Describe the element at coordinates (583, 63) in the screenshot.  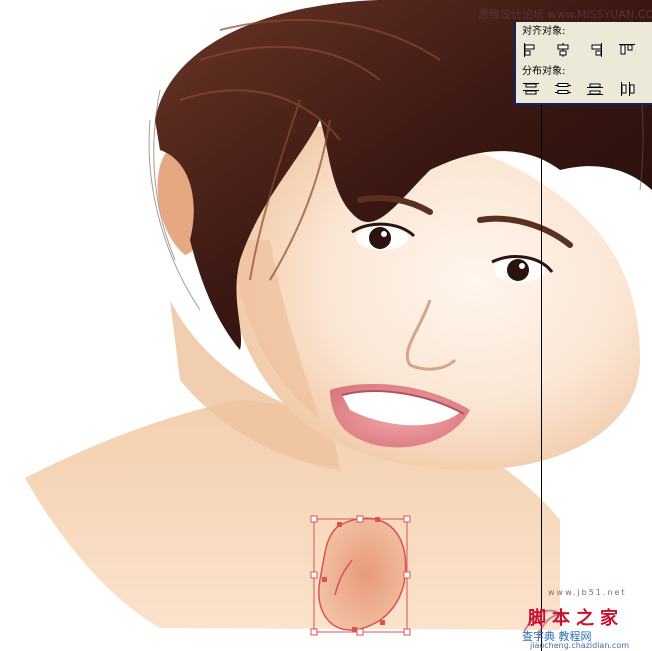
I see `align-panel: 对齐对象: 分布对象:` at that location.